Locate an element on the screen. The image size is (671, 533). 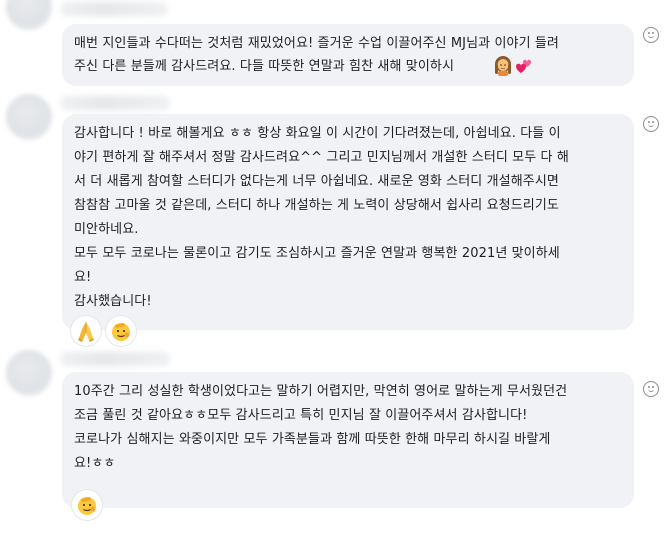
woman-emoji-icon is located at coordinates (503, 68).